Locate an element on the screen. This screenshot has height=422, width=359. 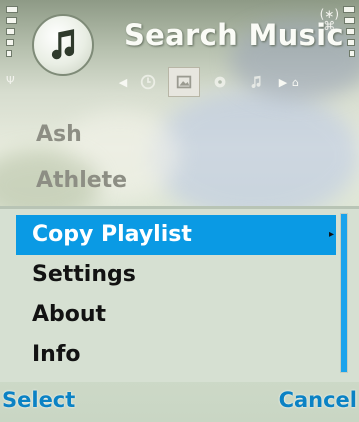
antenna-icon: Ψ is located at coordinates (10, 80).